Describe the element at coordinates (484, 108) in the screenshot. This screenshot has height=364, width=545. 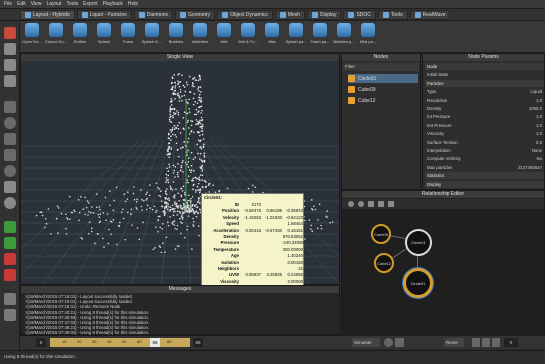
I see `param-row: Density 1000.0` at that location.